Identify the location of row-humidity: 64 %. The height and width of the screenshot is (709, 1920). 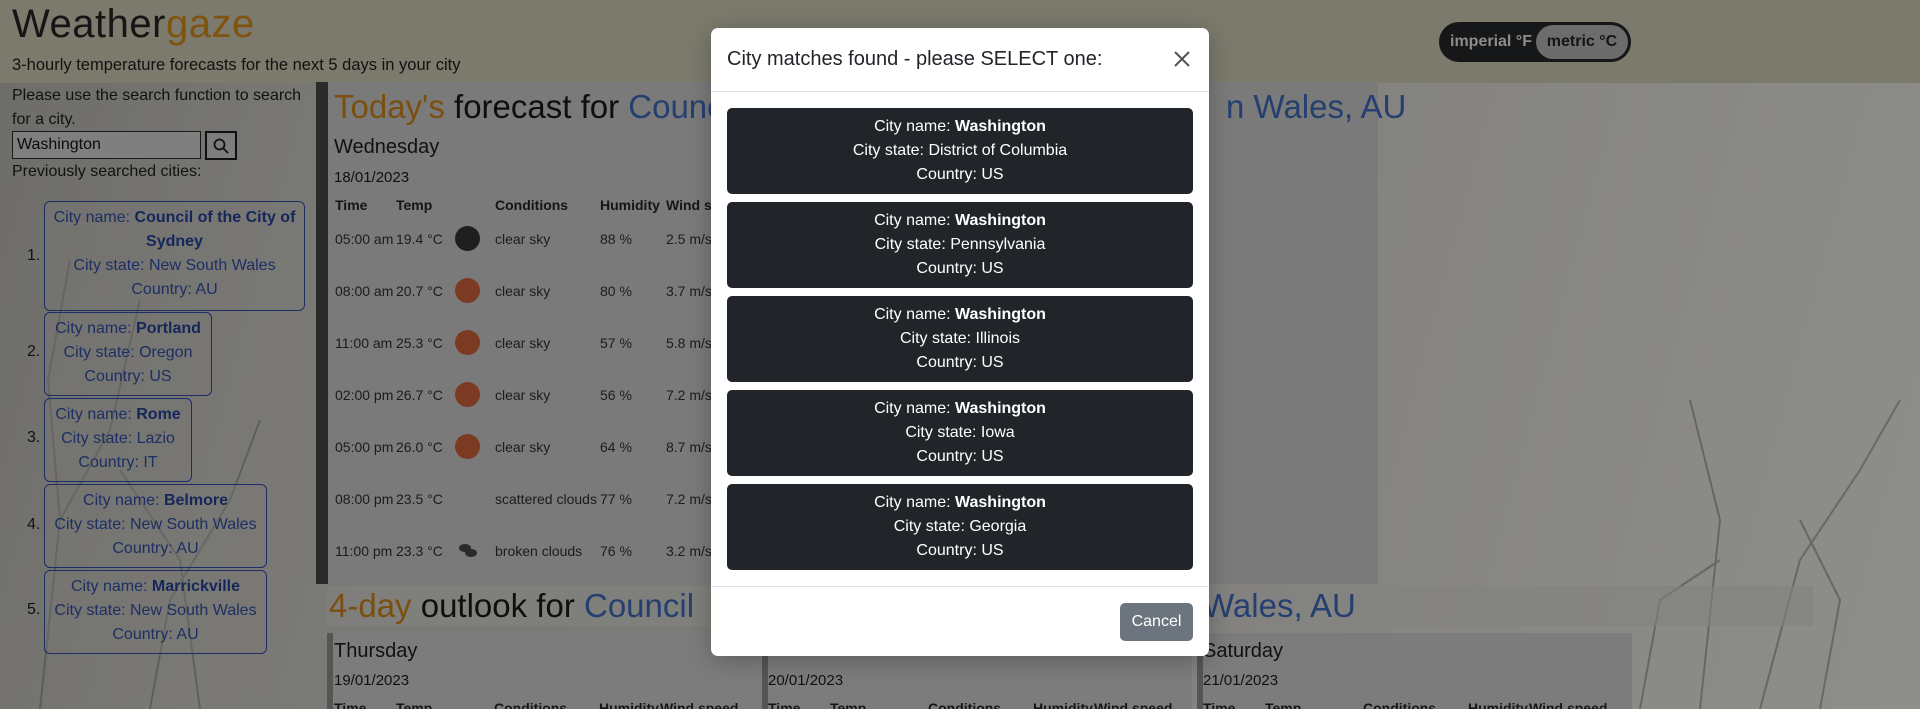
(616, 447).